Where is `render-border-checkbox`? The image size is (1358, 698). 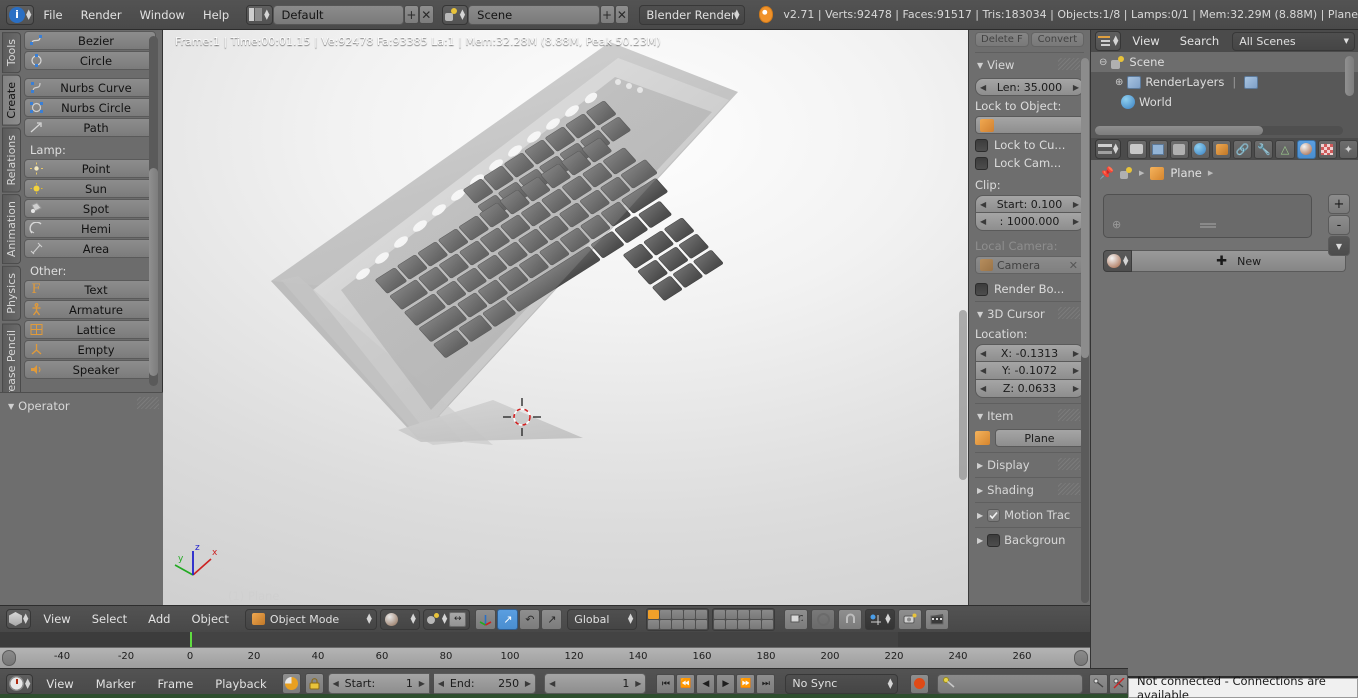 render-border-checkbox is located at coordinates (981, 289).